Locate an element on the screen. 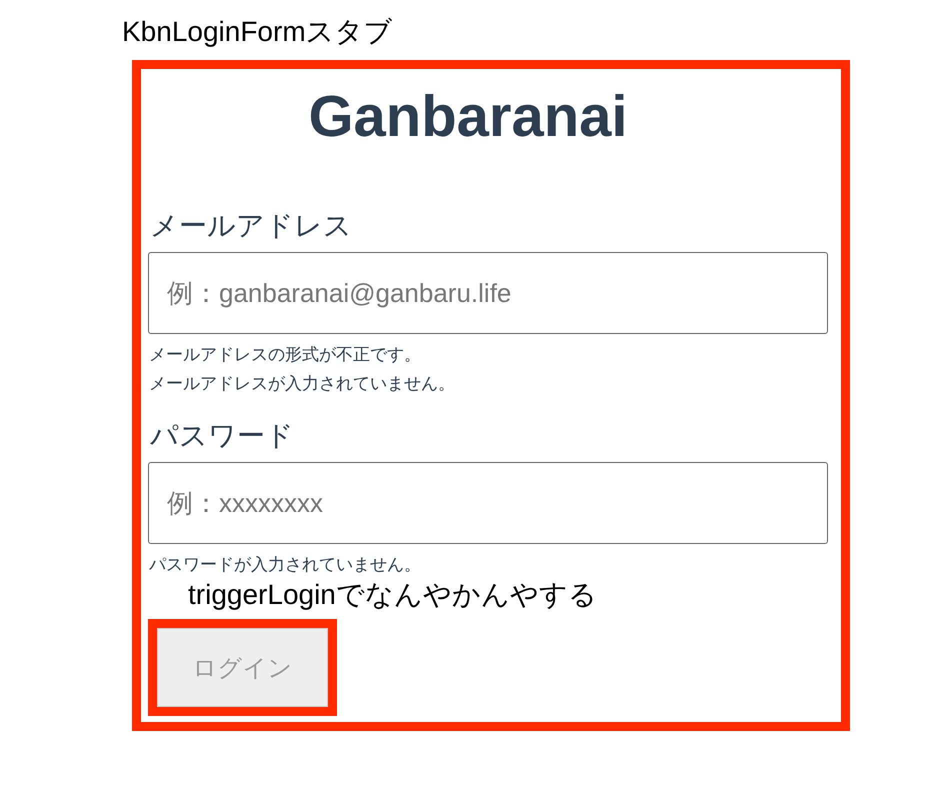 The image size is (942, 800). note-text: triggerLoginでなんやかんやする is located at coordinates (392, 595).